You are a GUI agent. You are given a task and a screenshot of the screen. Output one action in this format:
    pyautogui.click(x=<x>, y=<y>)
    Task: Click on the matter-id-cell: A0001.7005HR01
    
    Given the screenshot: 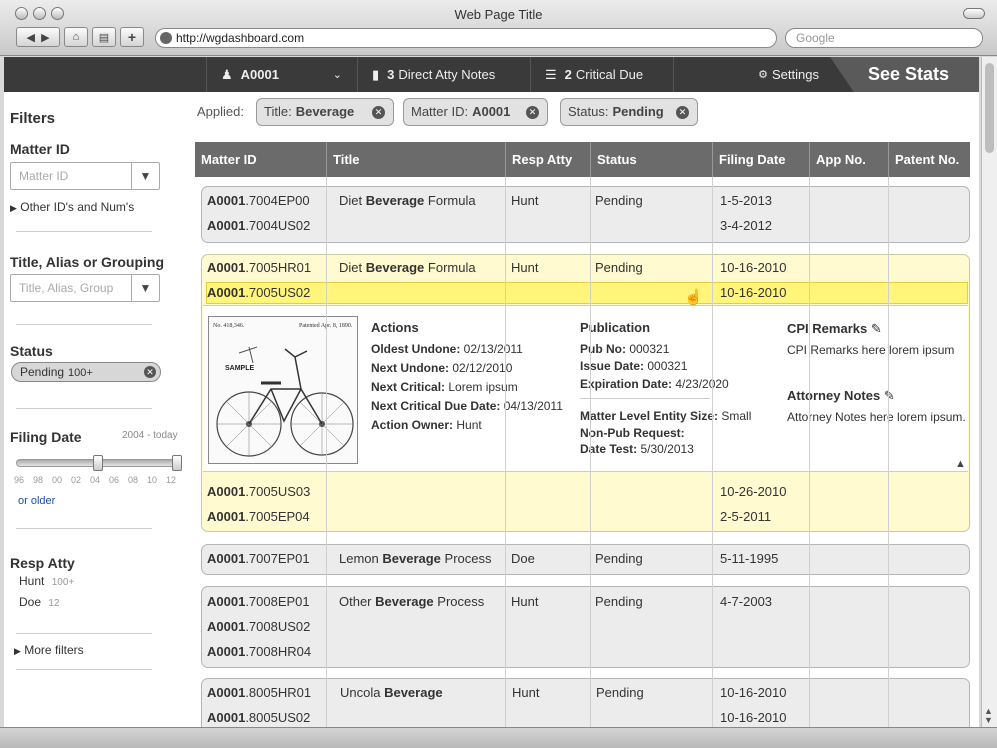 What is the action you would take?
    pyautogui.click(x=259, y=267)
    